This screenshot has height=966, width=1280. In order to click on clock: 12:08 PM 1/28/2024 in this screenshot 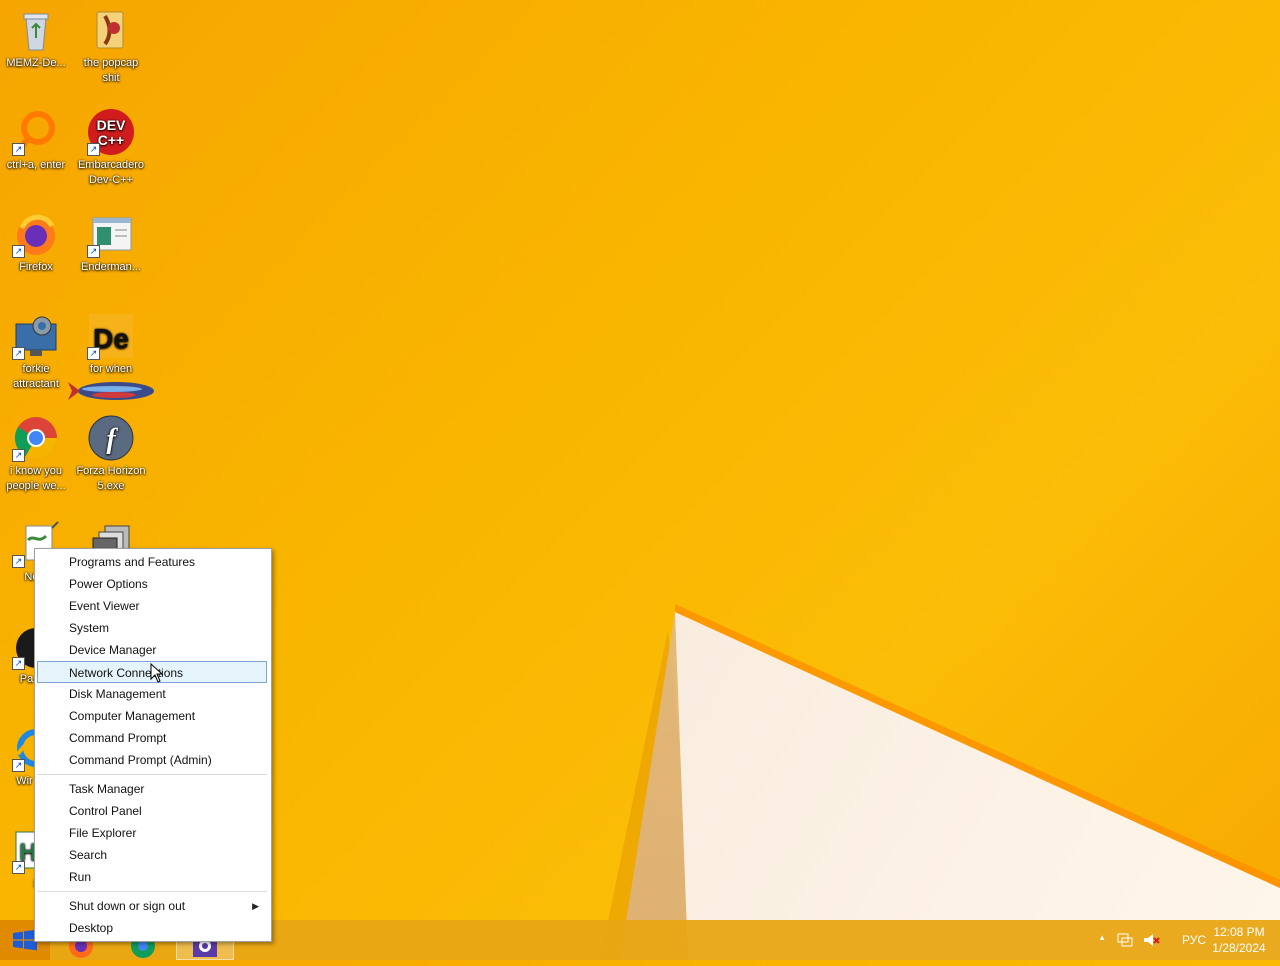, I will do `click(1239, 940)`.